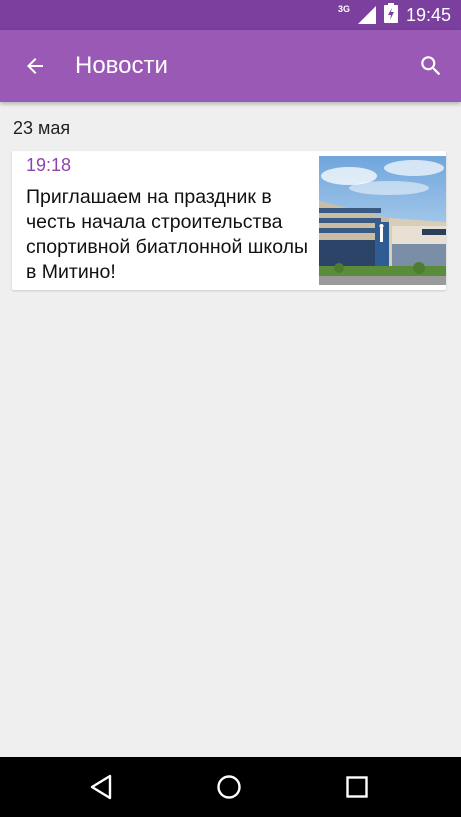 This screenshot has width=461, height=817. I want to click on navigation-bar, so click(230, 787).